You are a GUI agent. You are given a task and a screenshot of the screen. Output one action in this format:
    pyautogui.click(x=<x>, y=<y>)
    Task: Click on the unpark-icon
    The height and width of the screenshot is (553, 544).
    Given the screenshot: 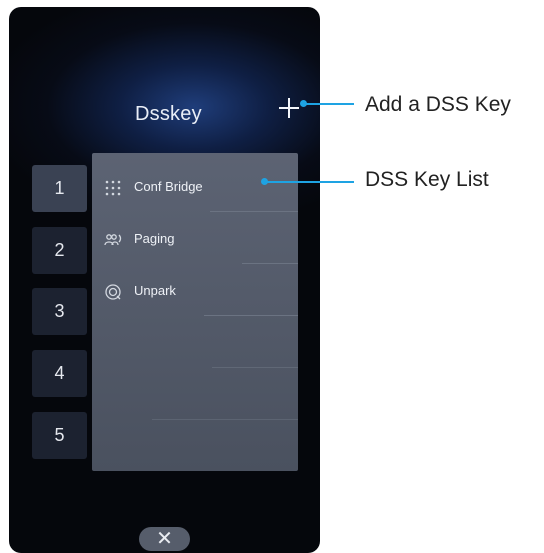 What is the action you would take?
    pyautogui.click(x=113, y=292)
    